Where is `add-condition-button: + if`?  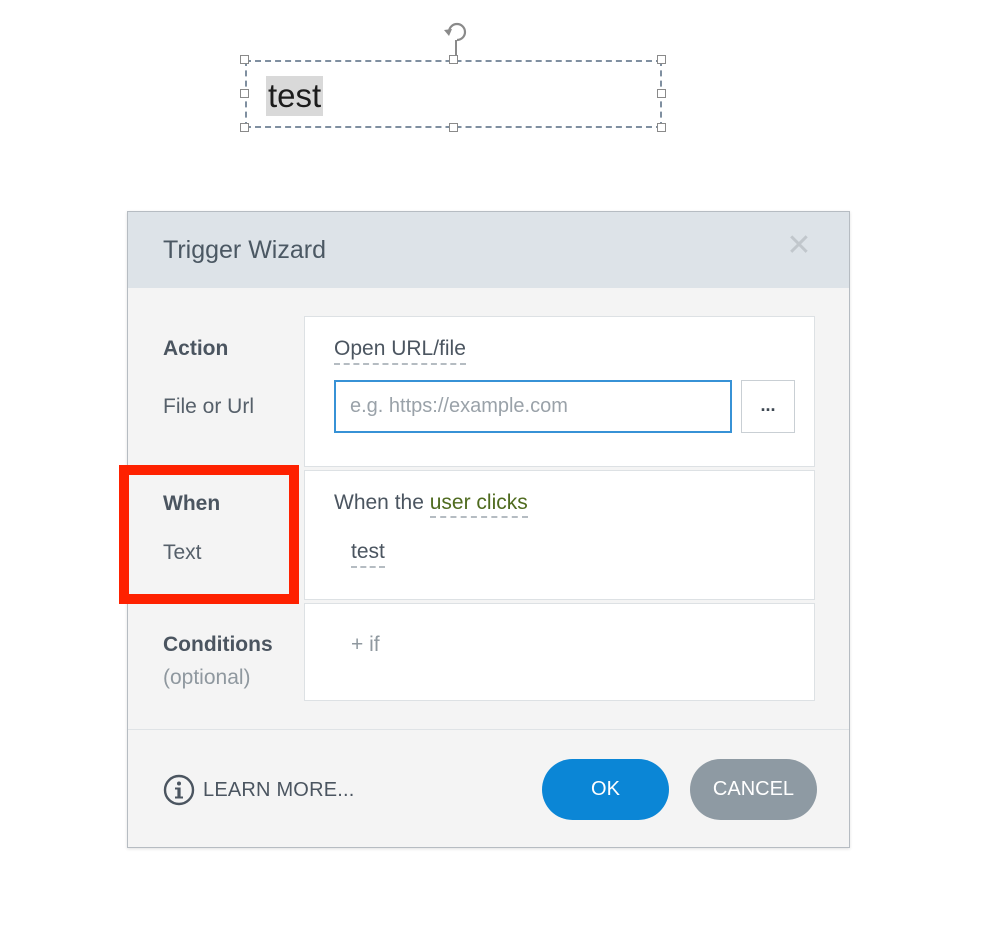 add-condition-button: + if is located at coordinates (365, 645).